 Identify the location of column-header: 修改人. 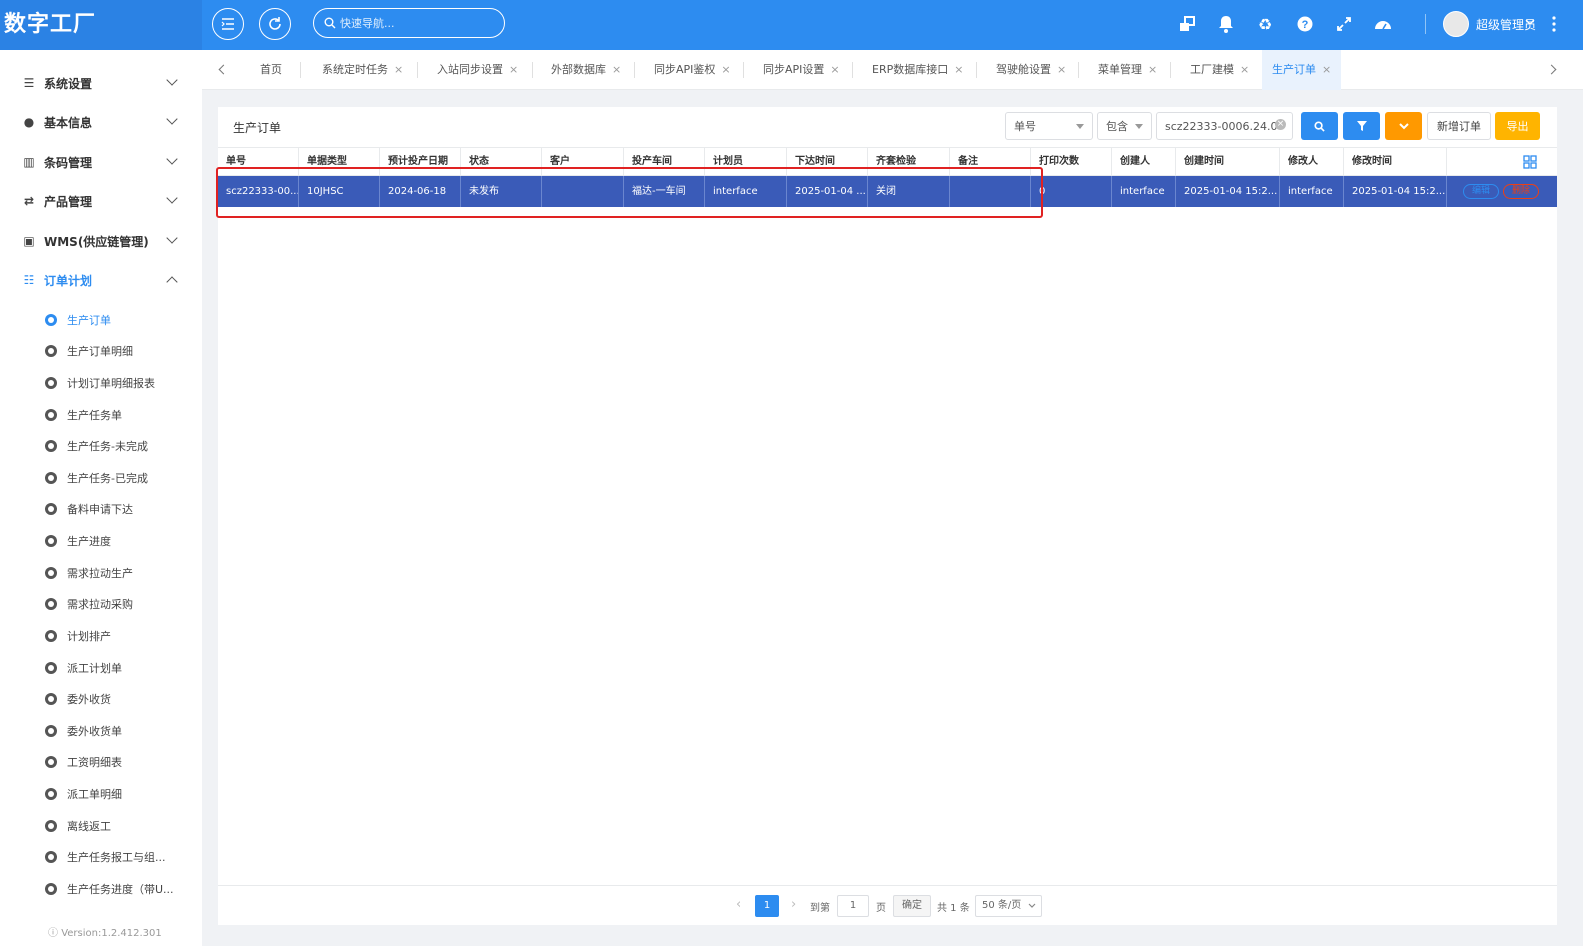
(1312, 162).